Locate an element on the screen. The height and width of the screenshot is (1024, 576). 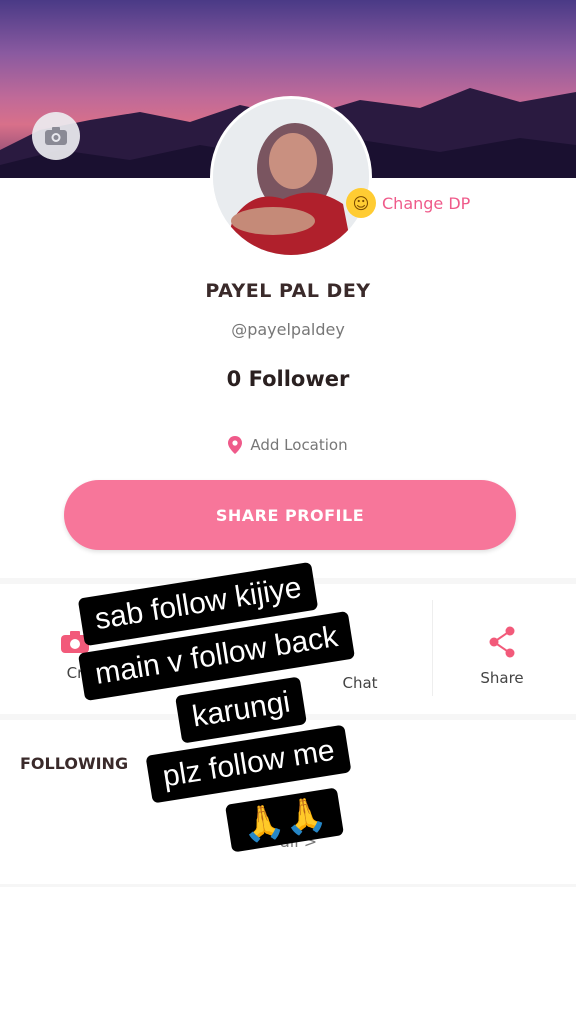
caption-line-4: plz follow me is located at coordinates (248, 764).